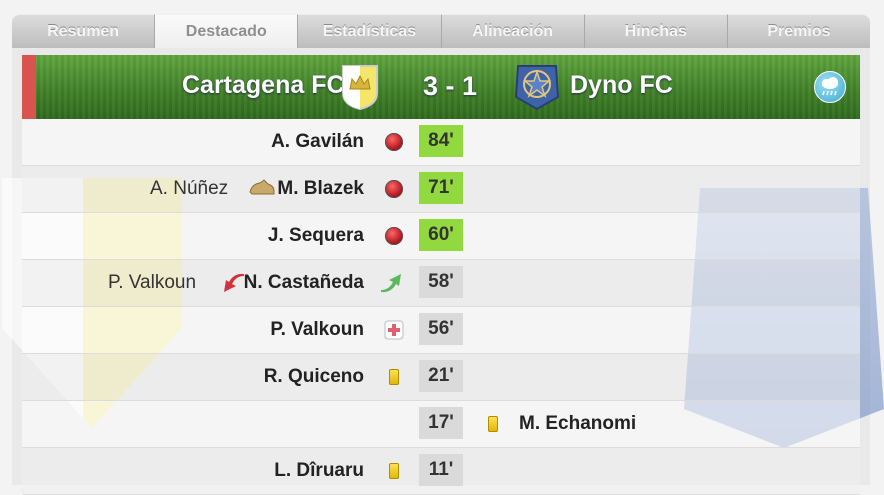  Describe the element at coordinates (84, 31) in the screenshot. I see `tab-resumen: Resumen` at that location.